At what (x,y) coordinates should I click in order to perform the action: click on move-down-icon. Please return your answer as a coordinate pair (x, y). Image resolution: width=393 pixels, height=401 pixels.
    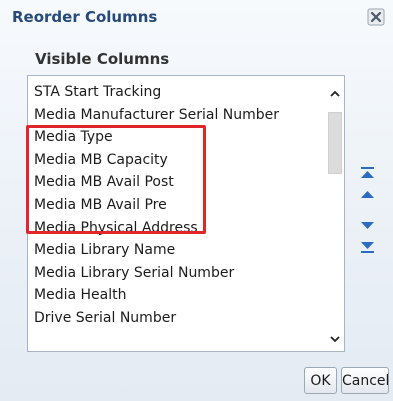
    Looking at the image, I should click on (367, 226).